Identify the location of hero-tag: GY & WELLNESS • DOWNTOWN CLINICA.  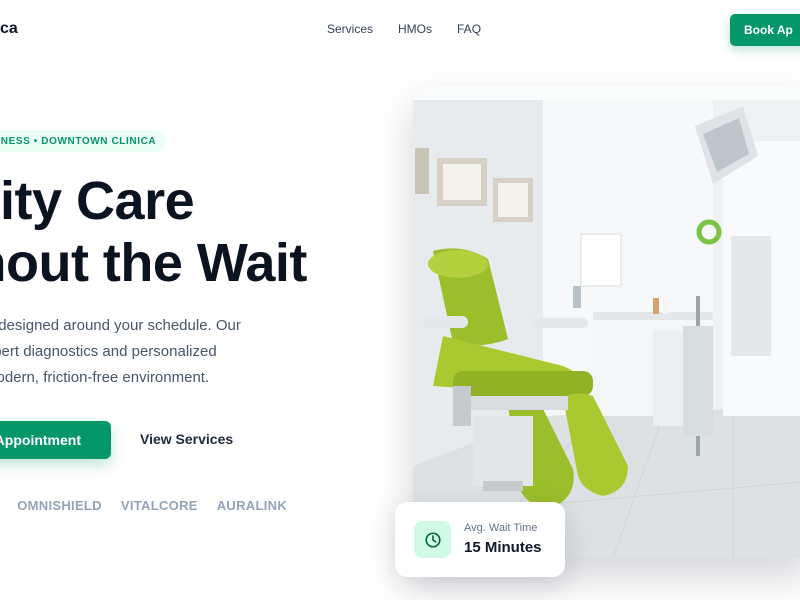
(83, 141).